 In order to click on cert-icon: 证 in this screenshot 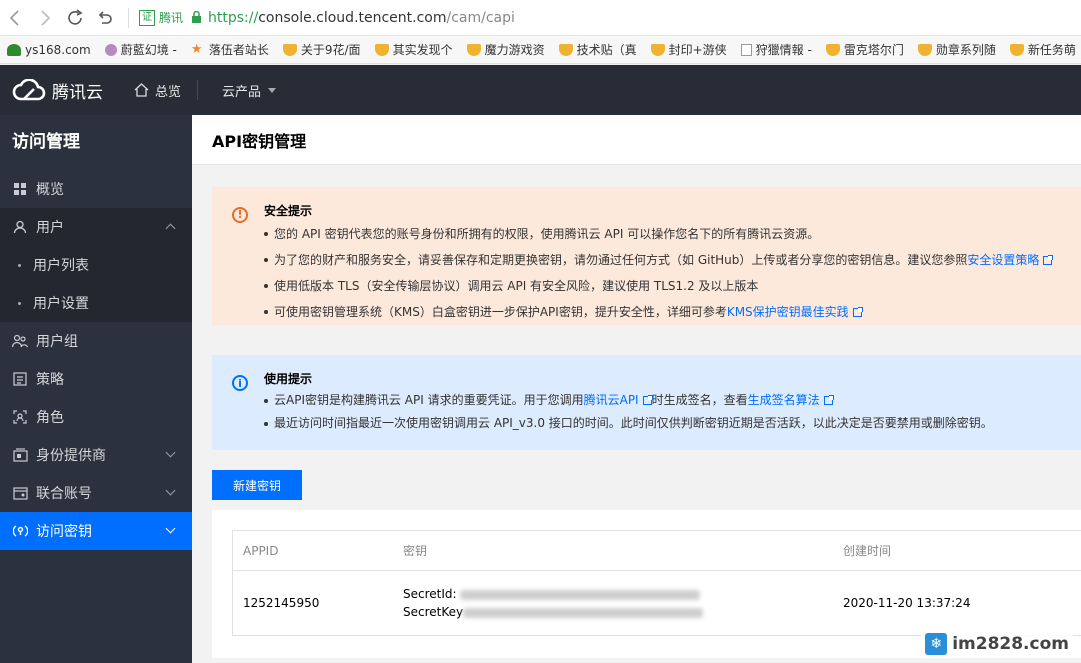, I will do `click(147, 17)`.